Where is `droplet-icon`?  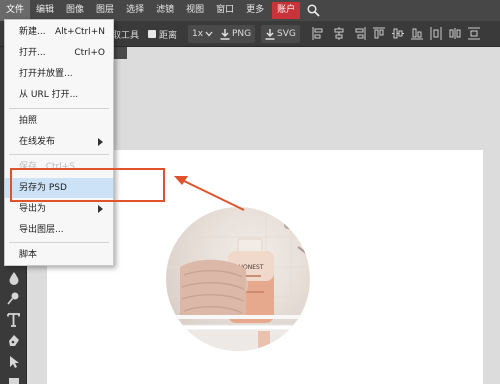
droplet-icon is located at coordinates (13, 278).